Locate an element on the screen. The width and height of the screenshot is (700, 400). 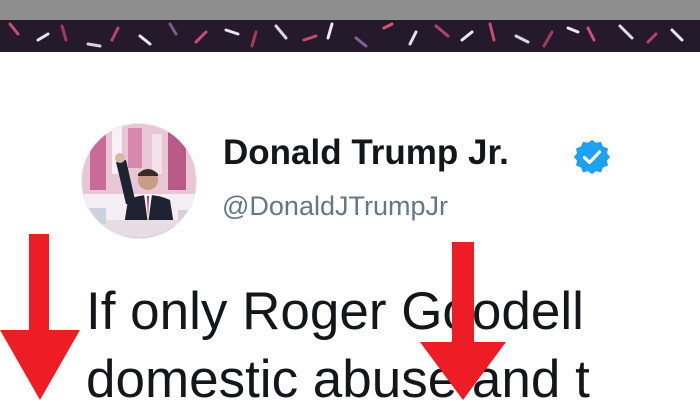
display-name: Donald Trump Jr. is located at coordinates (366, 153).